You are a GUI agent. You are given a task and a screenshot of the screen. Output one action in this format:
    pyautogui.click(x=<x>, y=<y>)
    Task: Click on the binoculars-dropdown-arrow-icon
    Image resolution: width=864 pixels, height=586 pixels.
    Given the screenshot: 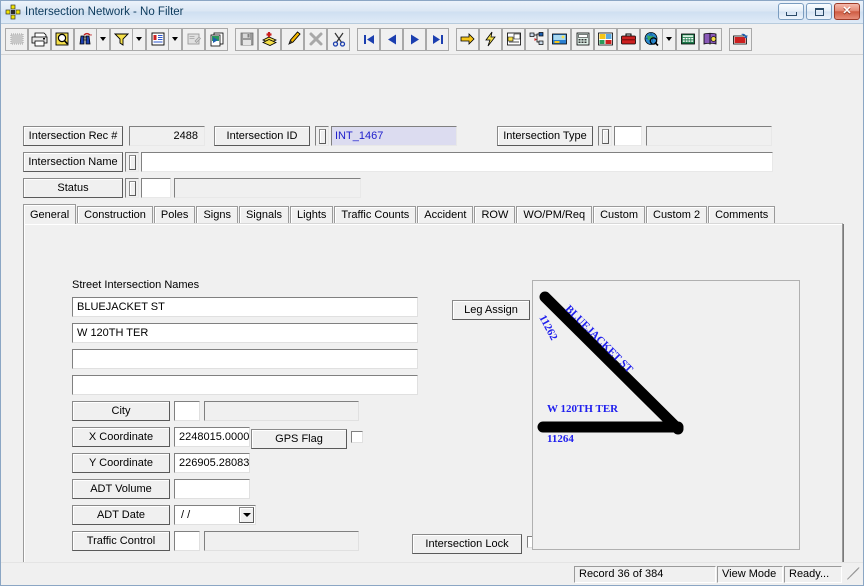 What is the action you would take?
    pyautogui.click(x=103, y=39)
    